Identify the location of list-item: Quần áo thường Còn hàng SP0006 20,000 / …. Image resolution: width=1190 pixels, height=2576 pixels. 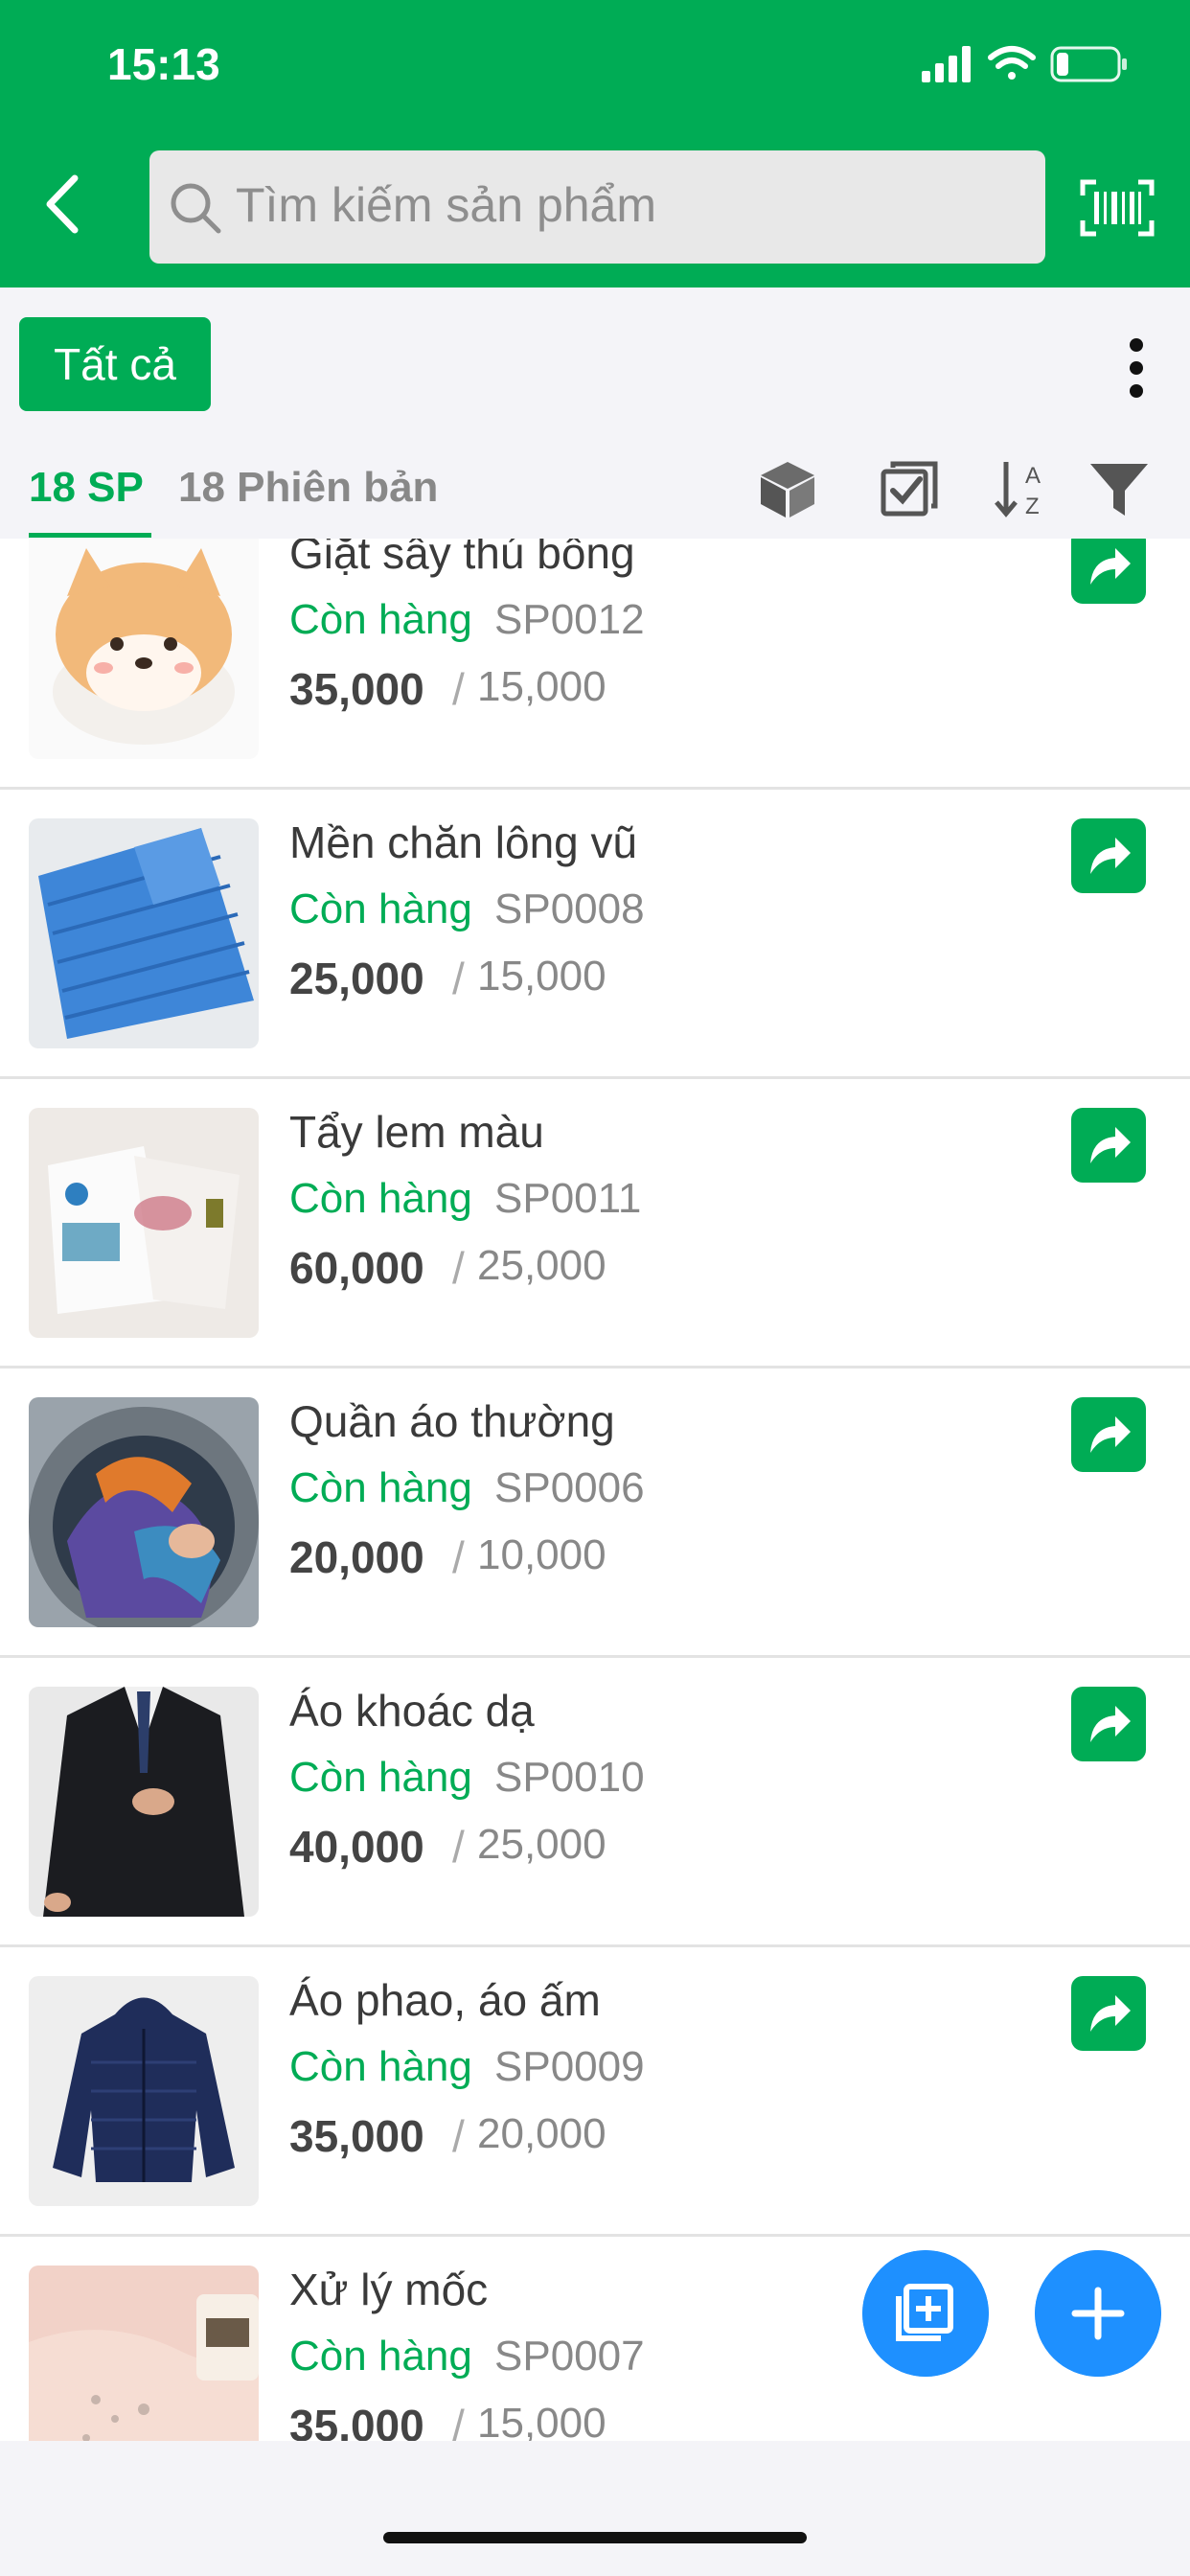
(595, 1513).